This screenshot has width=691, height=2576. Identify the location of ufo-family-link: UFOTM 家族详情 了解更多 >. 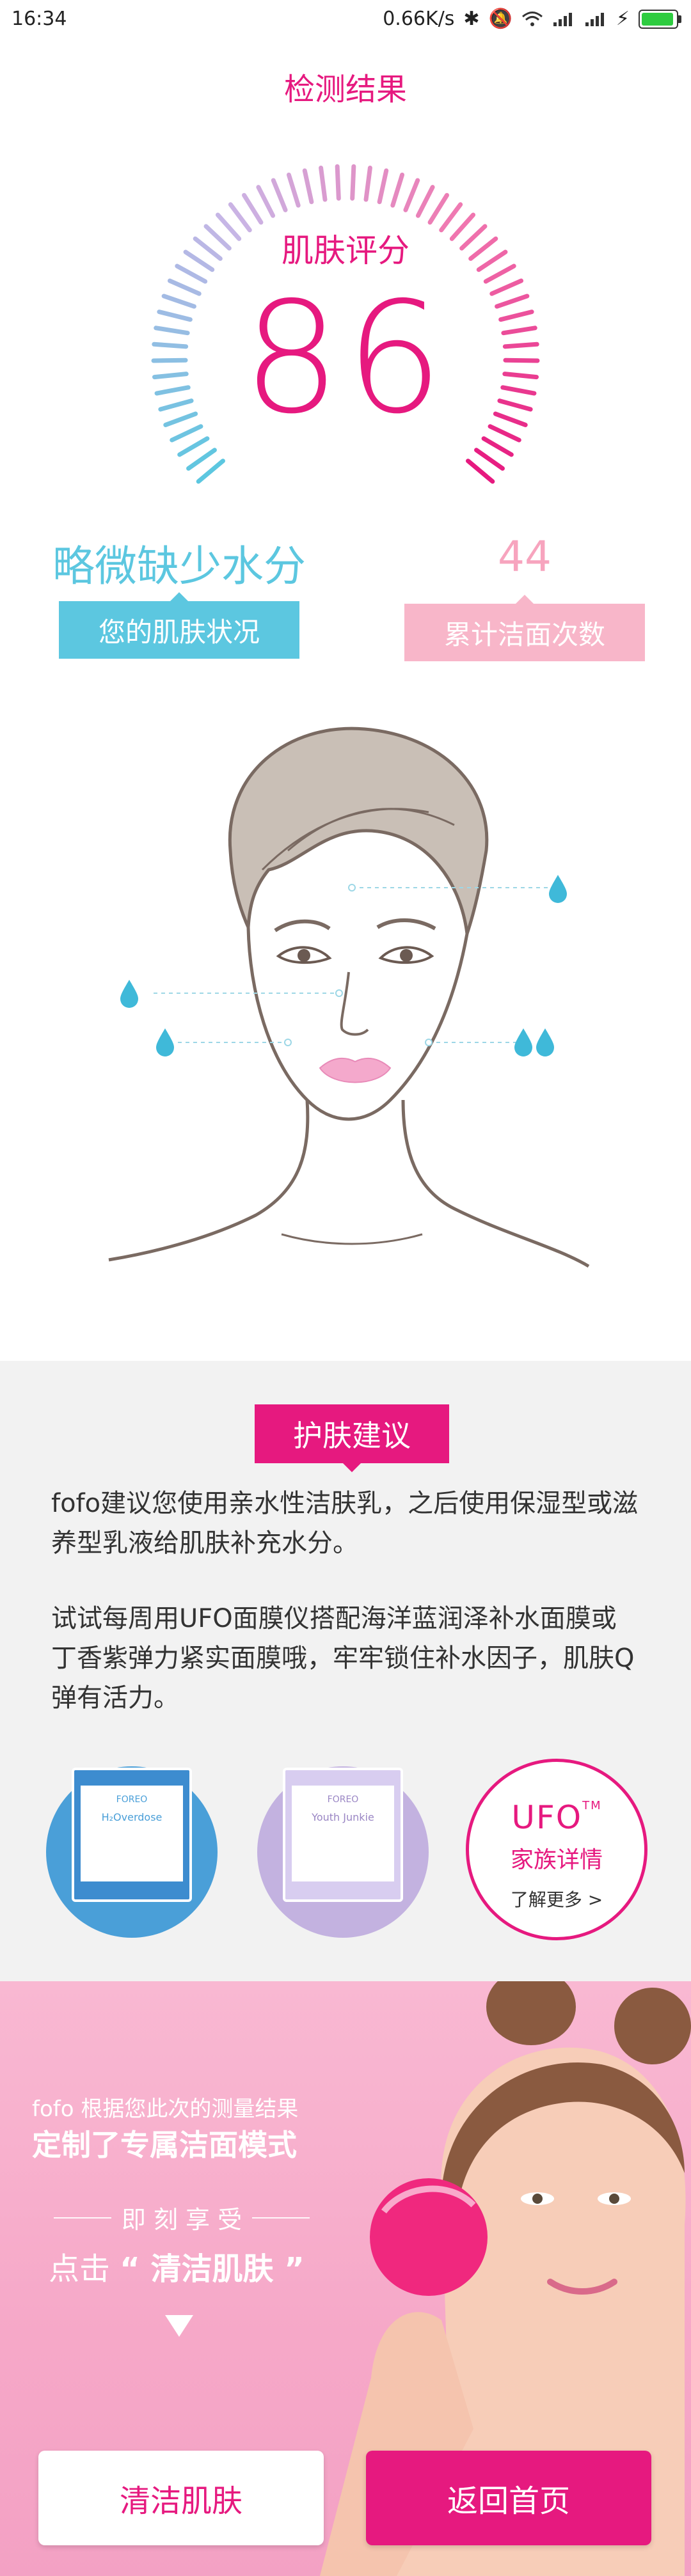
(556, 1849).